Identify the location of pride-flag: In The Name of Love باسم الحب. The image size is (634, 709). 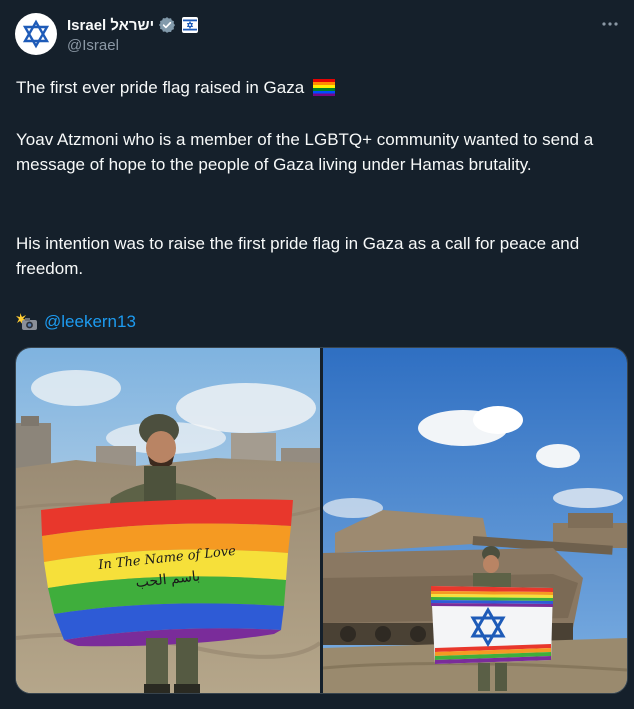
(167, 573).